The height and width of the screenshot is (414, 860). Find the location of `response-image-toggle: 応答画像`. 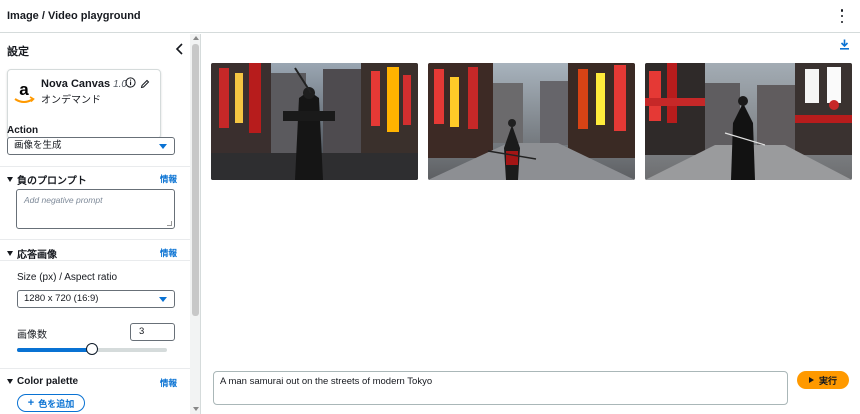

response-image-toggle: 応答画像 is located at coordinates (32, 253).